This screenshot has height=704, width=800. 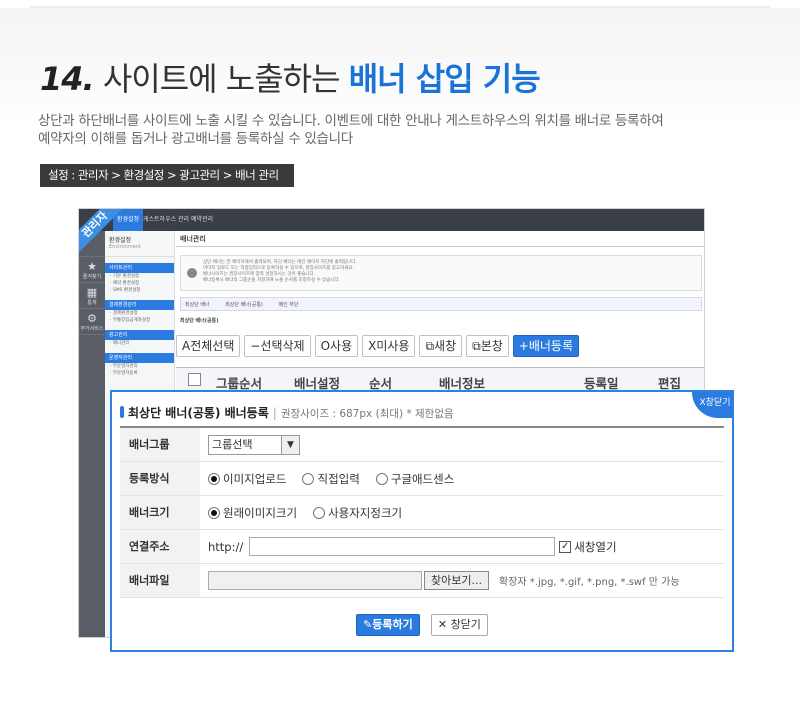 I want to click on sidebar-section: 광고관리, so click(x=139, y=335).